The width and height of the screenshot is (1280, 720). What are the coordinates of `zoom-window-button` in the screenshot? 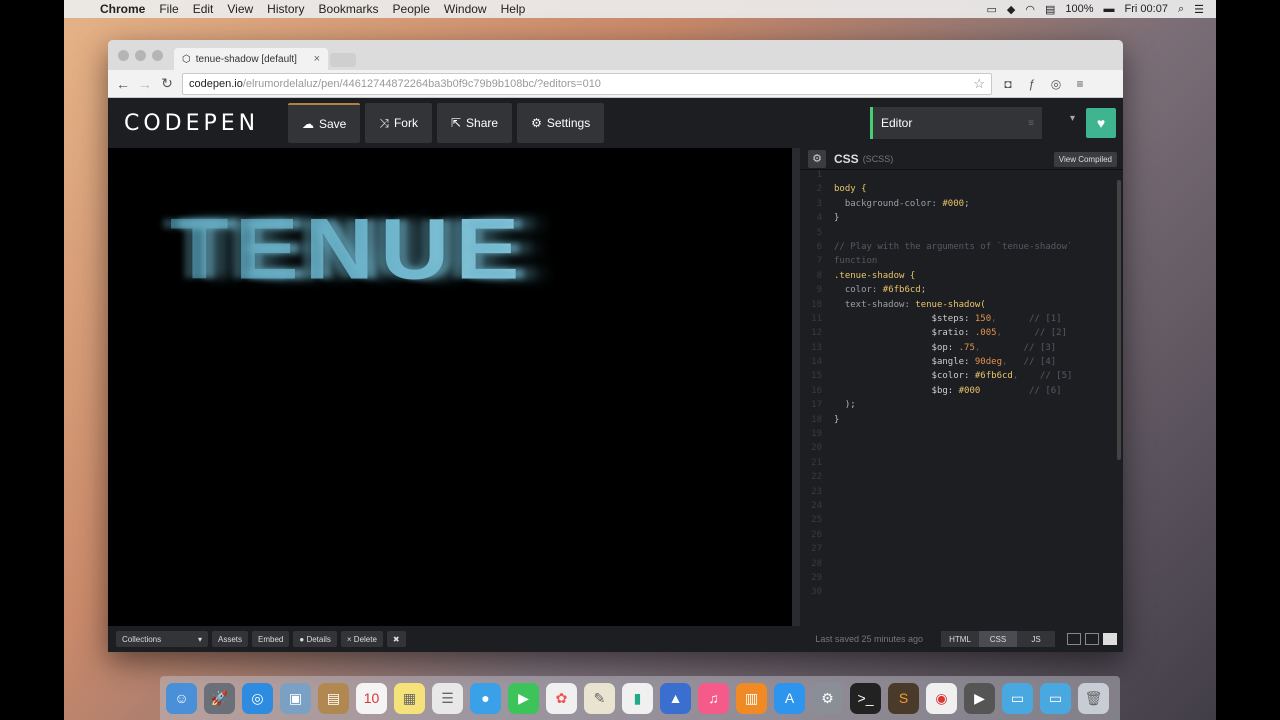 It's located at (157, 55).